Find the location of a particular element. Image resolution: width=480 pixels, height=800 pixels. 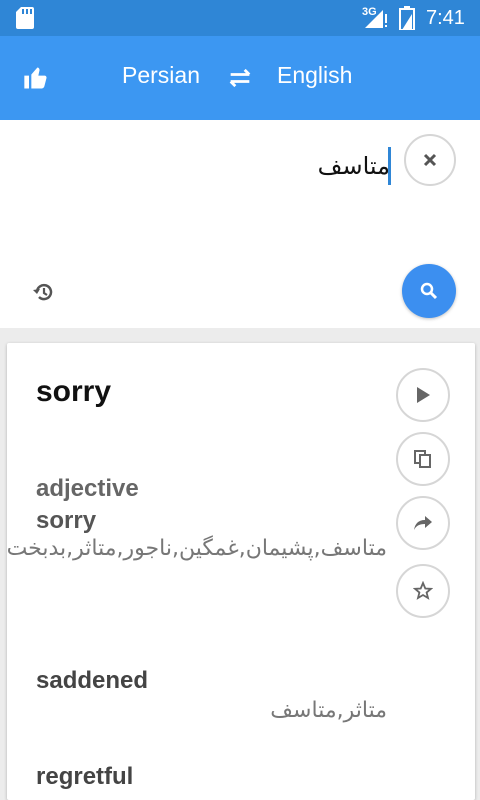

swap-icon is located at coordinates (240, 78).